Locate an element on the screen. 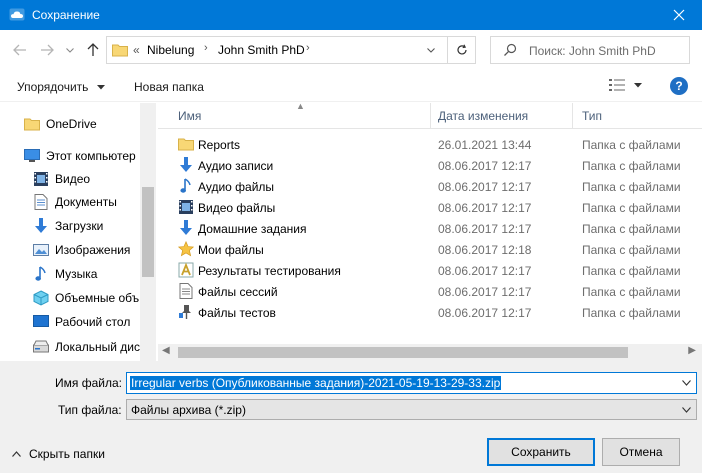 The height and width of the screenshot is (473, 702). address-overflow-chevron: « is located at coordinates (136, 50).